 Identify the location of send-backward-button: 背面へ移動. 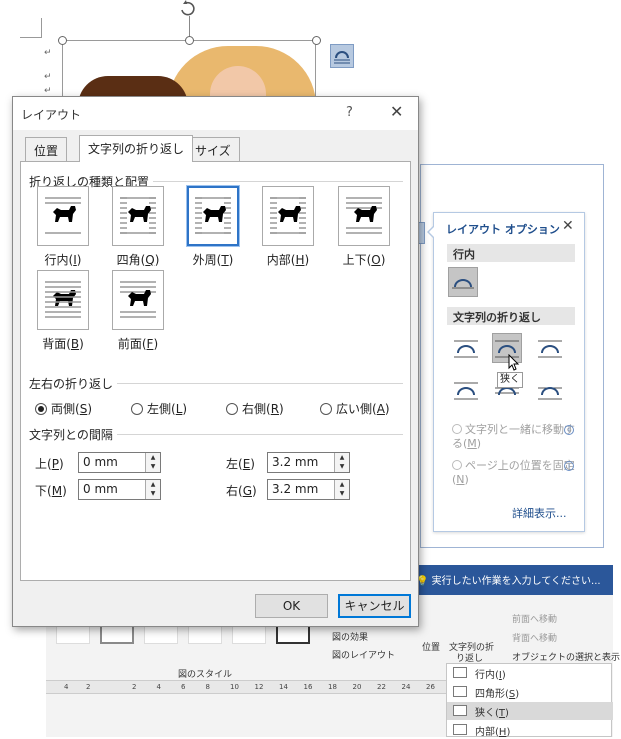
(534, 637).